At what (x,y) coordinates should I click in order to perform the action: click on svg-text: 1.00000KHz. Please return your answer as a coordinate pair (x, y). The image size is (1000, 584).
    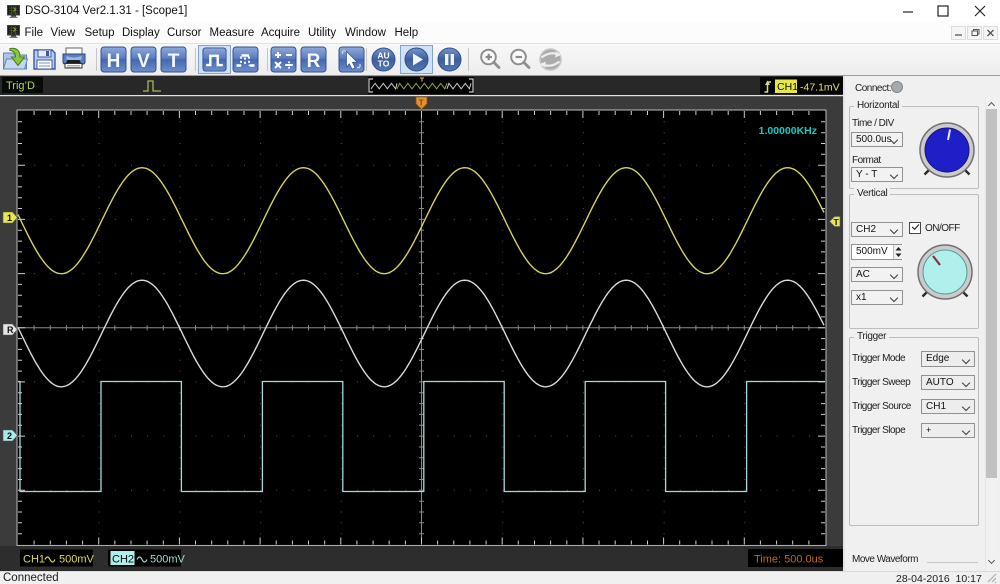
    Looking at the image, I should click on (788, 131).